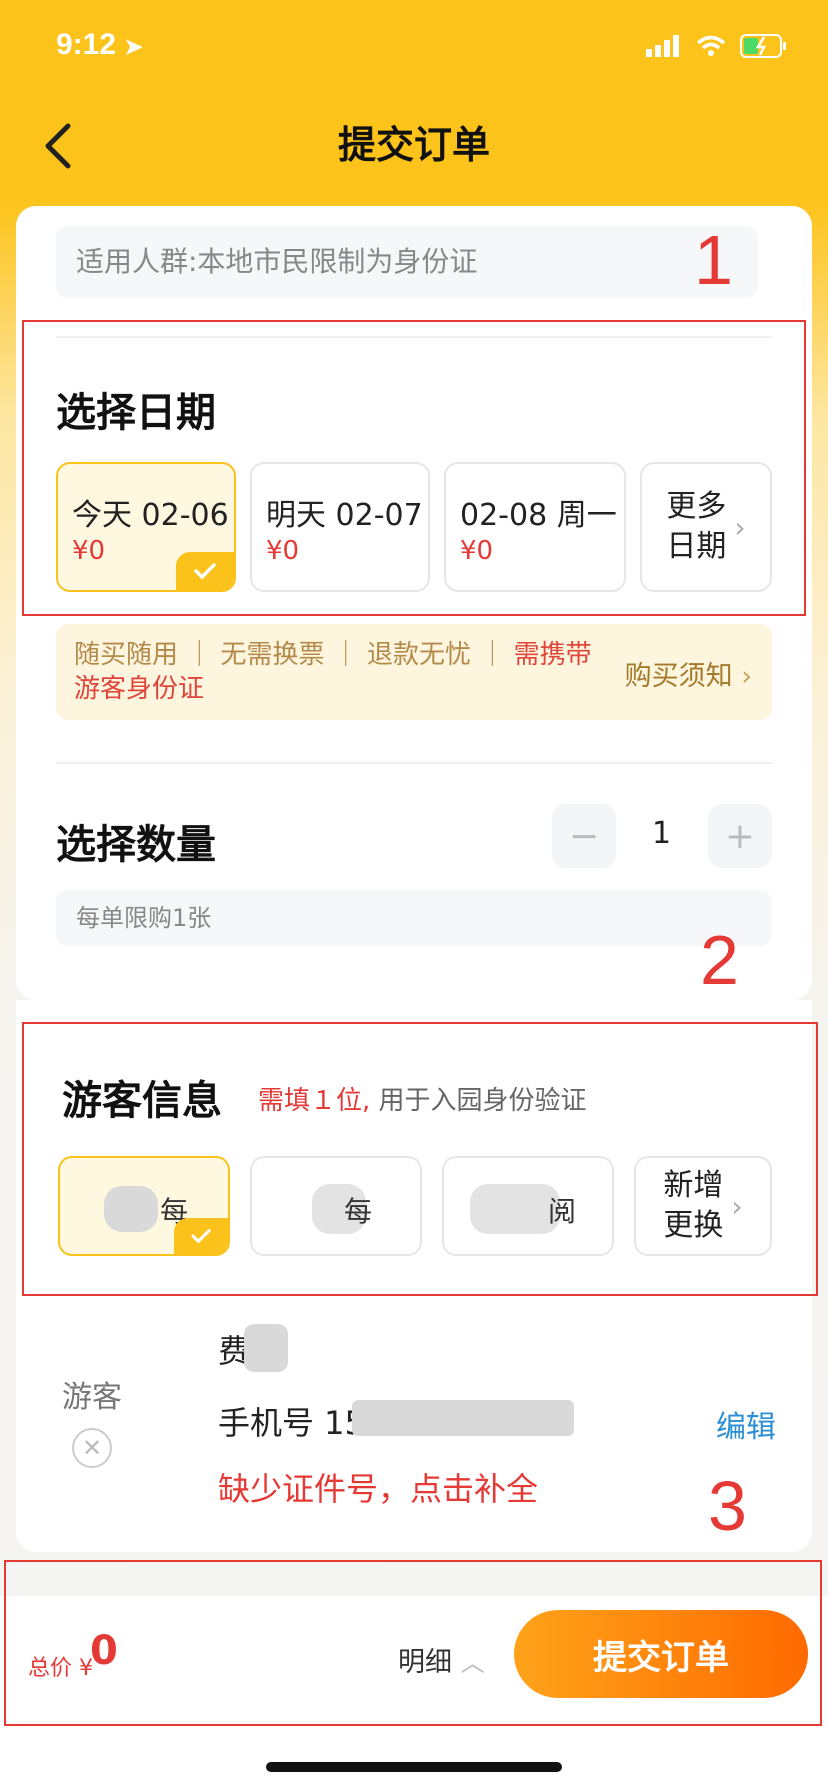 The image size is (828, 1792). I want to click on quantity-section-title: 选择数量, so click(136, 845).